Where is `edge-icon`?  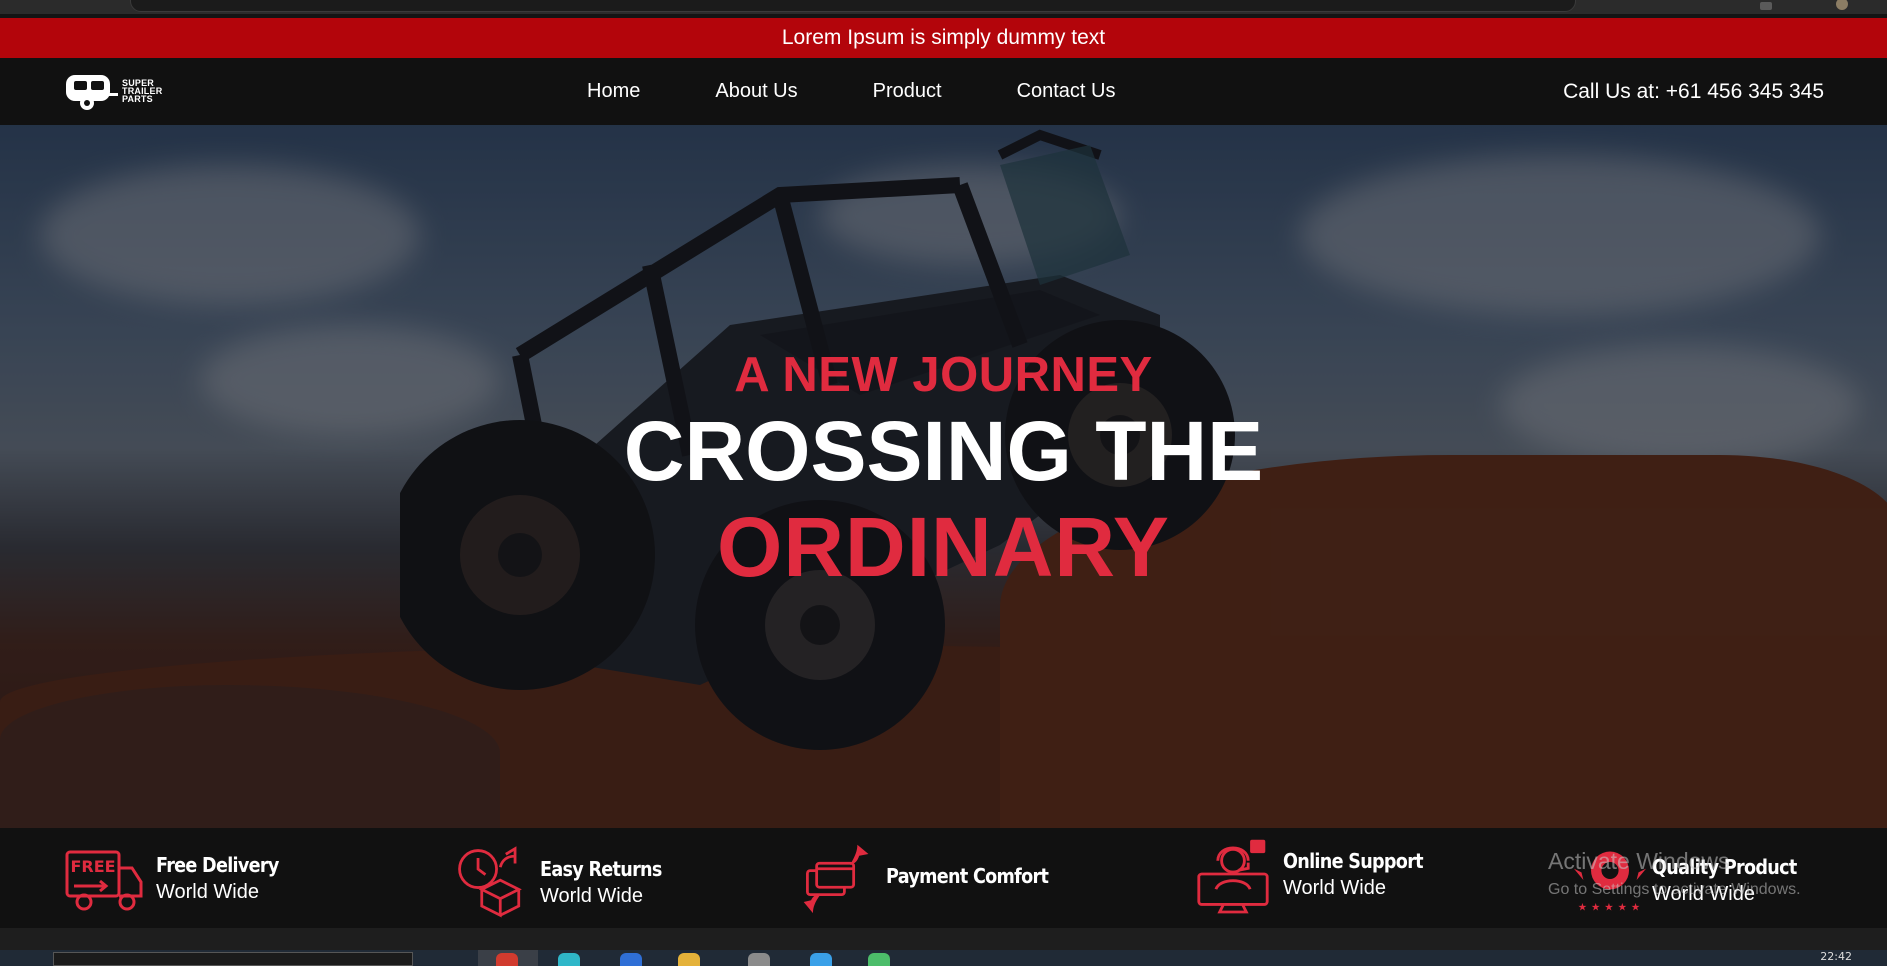 edge-icon is located at coordinates (569, 959).